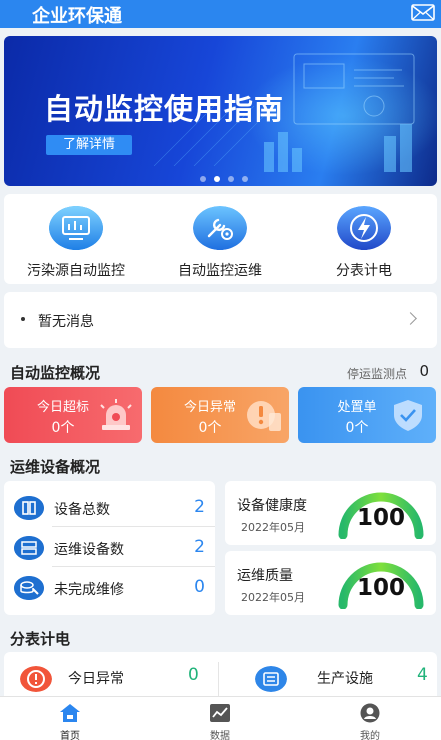 Image resolution: width=441 pixels, height=740 pixels. What do you see at coordinates (330, 513) in the screenshot?
I see `gauge-card-device-health: 设备健康度 2022年05月 100` at bounding box center [330, 513].